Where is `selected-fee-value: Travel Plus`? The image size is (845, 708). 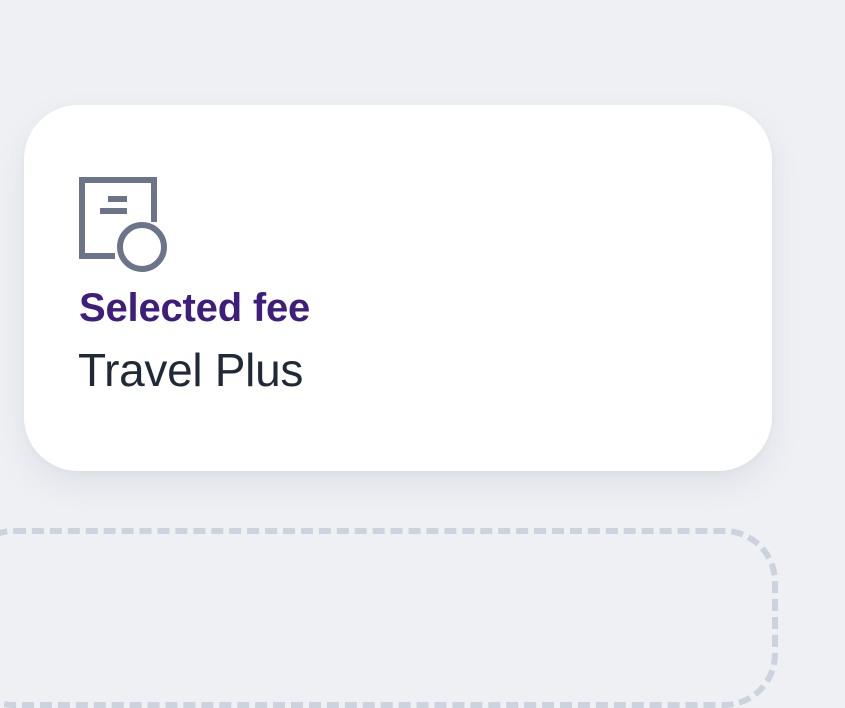
selected-fee-value: Travel Plus is located at coordinates (191, 370).